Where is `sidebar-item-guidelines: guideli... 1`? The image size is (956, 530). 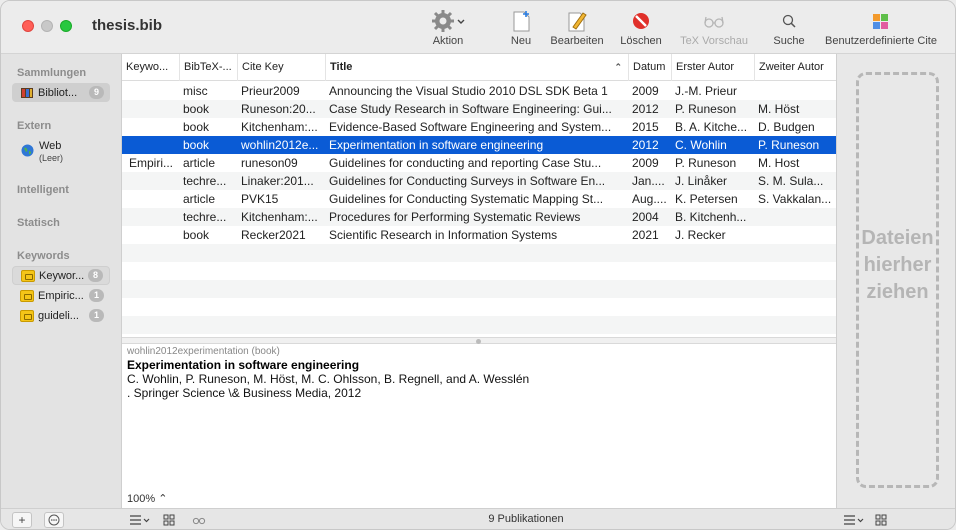
sidebar-item-guidelines: guideli... 1 is located at coordinates (61, 315).